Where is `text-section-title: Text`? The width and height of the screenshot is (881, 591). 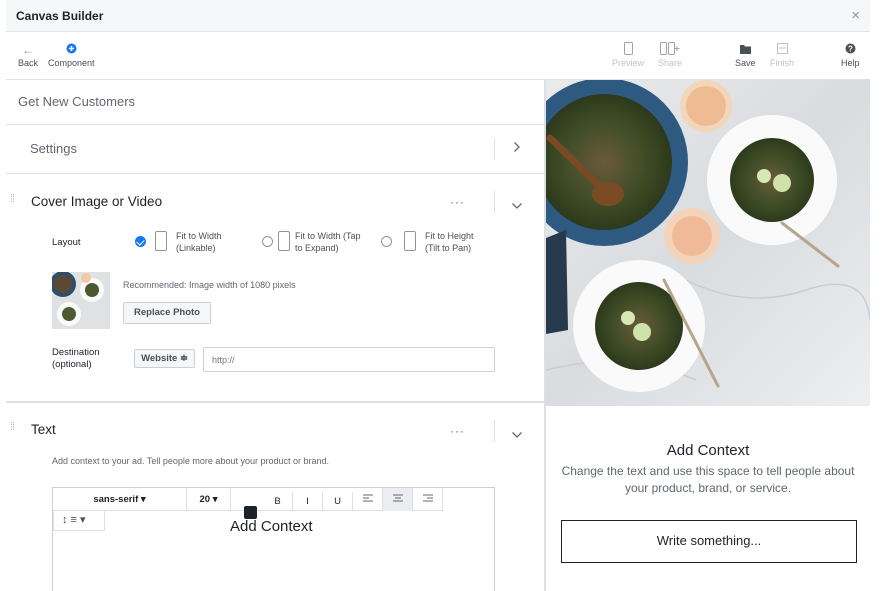 text-section-title: Text is located at coordinates (43, 429).